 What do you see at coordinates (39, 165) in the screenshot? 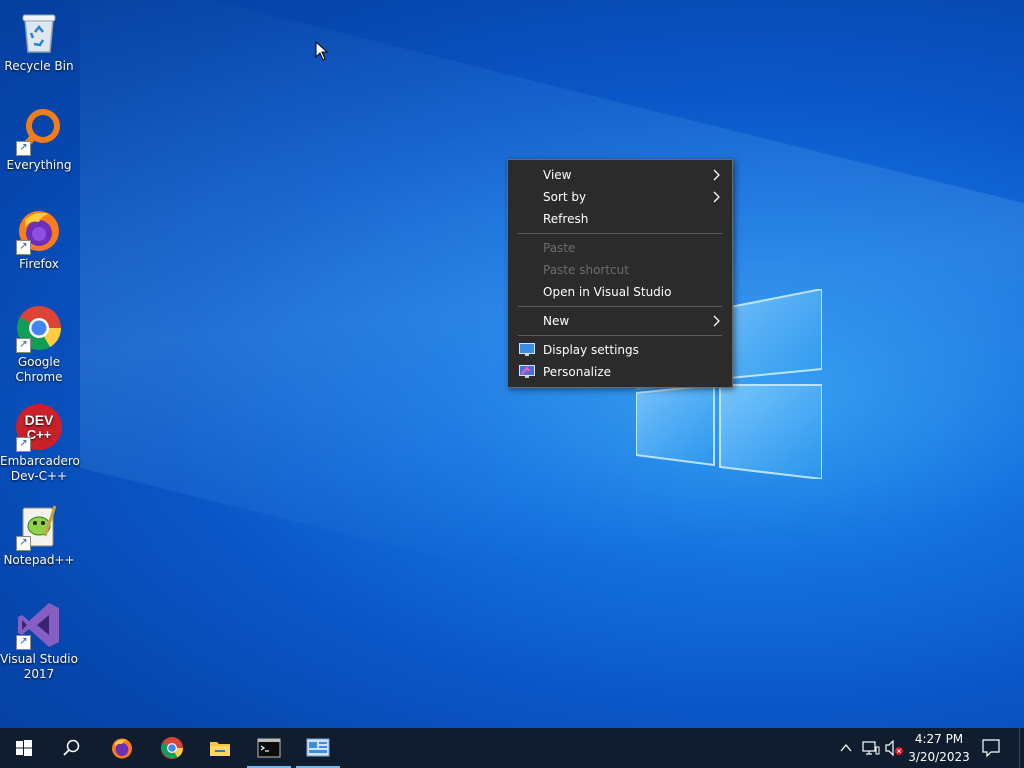
I see `desktop-icon-label: Everything` at bounding box center [39, 165].